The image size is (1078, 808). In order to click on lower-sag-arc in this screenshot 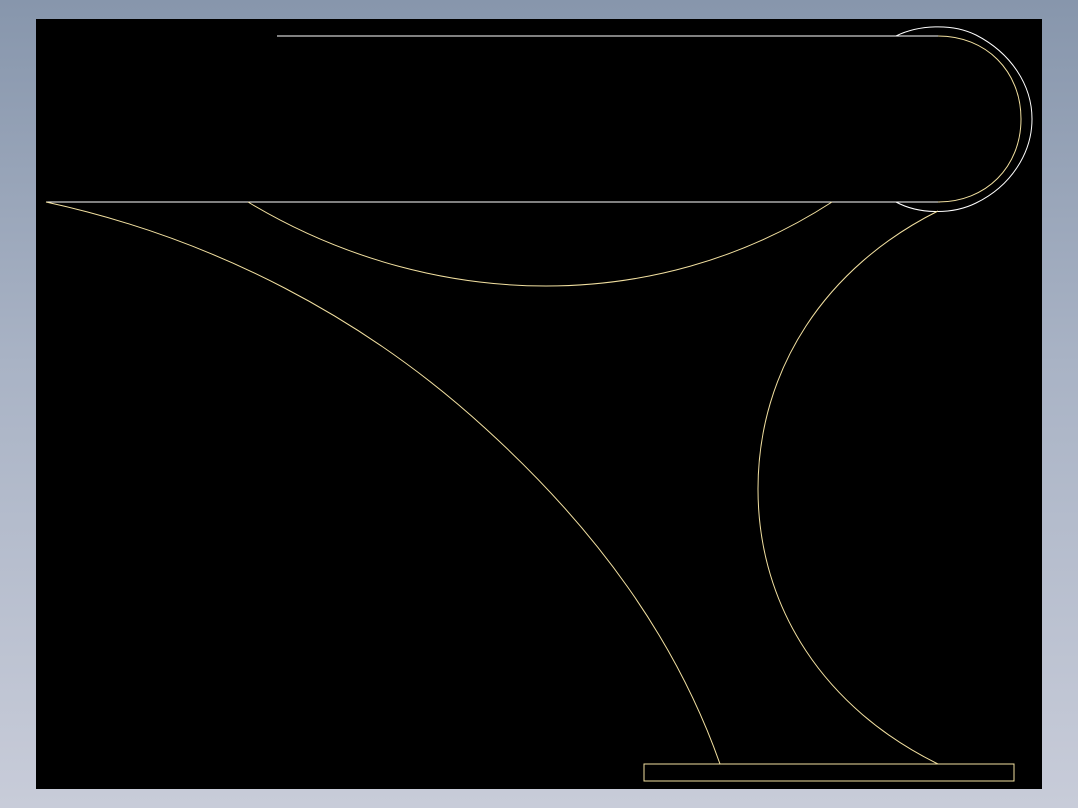, I will do `click(540, 244)`.